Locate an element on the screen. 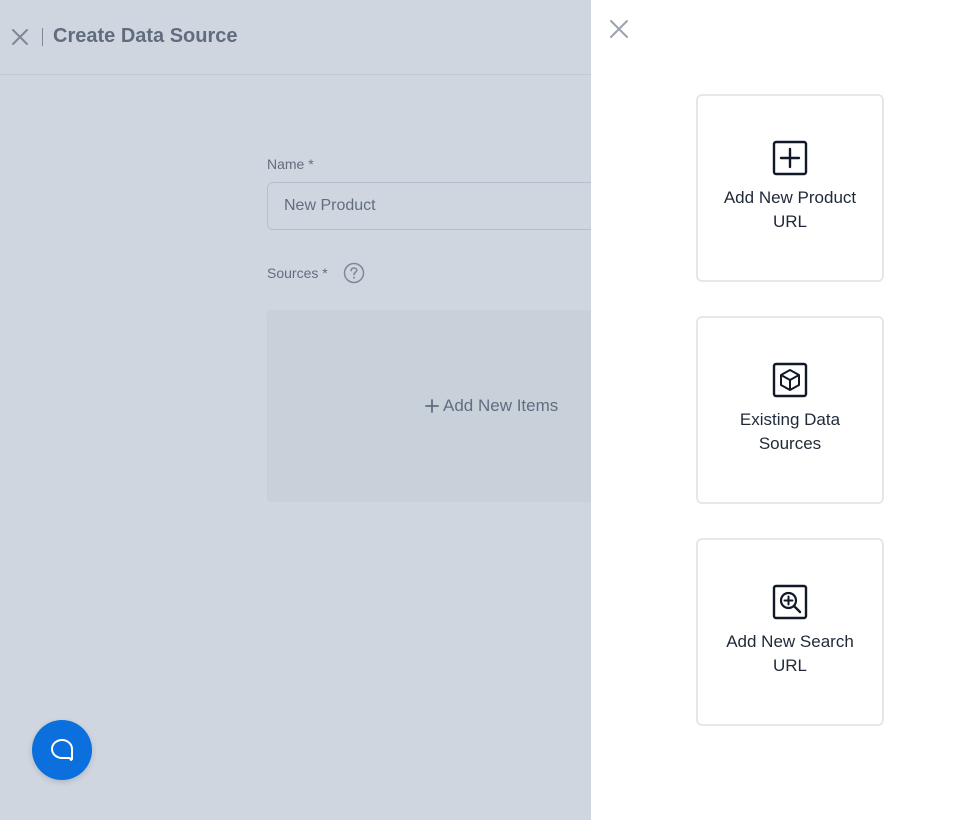 This screenshot has height=822, width=968. add-new-product-url-card: Add New Product URL is located at coordinates (790, 188).